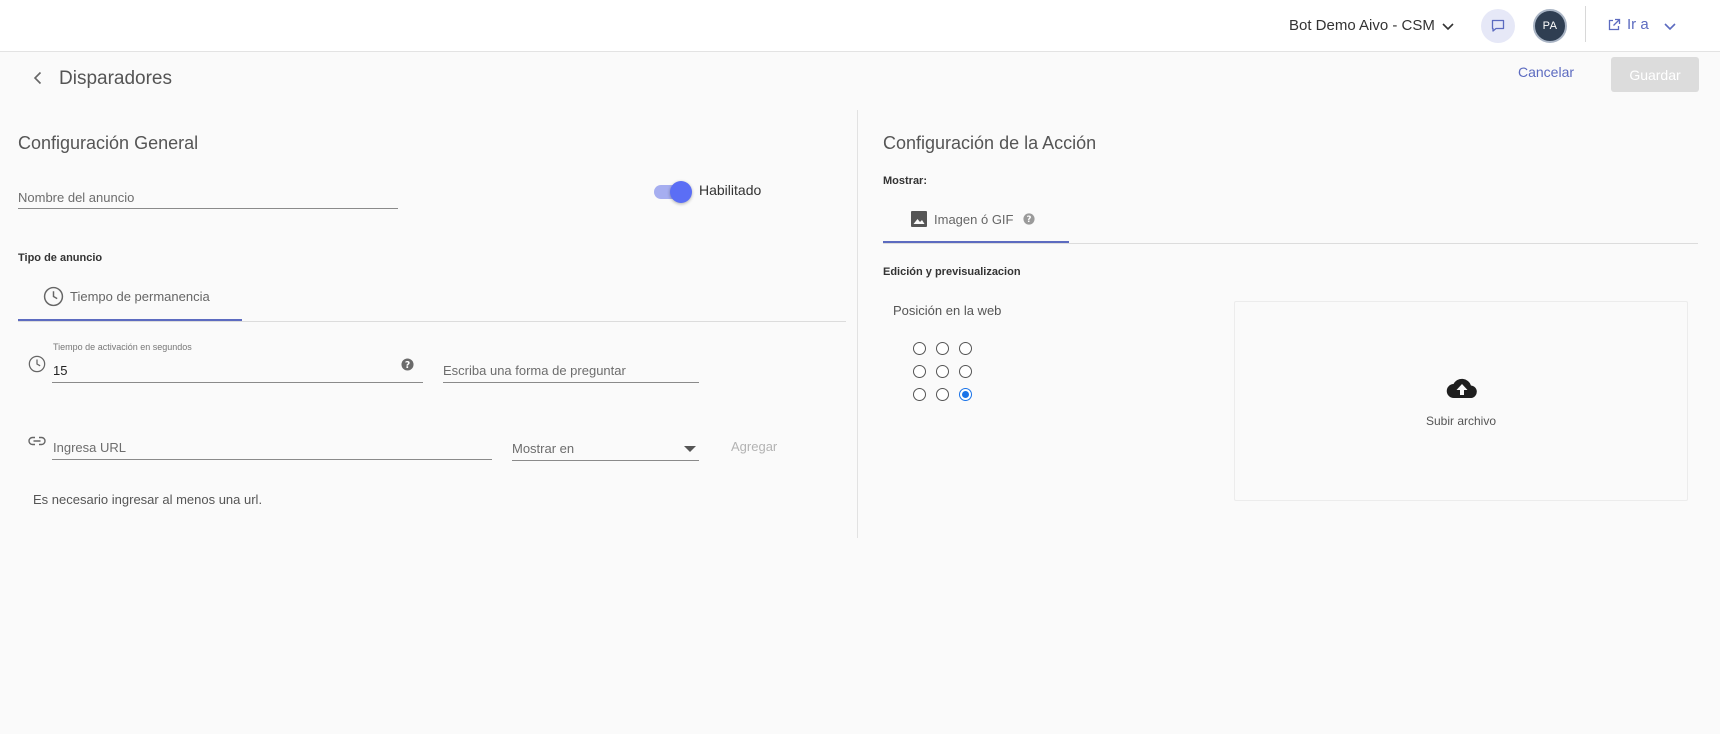 The width and height of the screenshot is (1720, 734). What do you see at coordinates (730, 190) in the screenshot?
I see `enabled-label: Habilitado` at bounding box center [730, 190].